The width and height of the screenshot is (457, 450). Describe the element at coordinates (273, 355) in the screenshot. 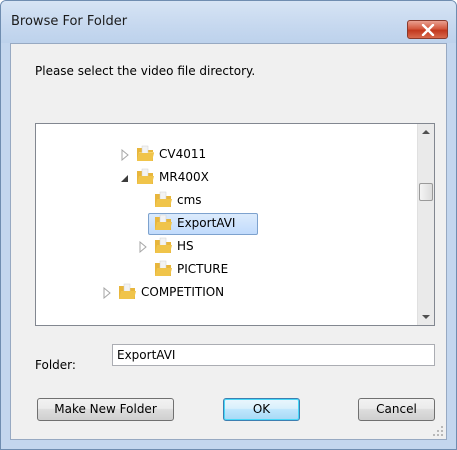

I see `folder-name-input` at that location.